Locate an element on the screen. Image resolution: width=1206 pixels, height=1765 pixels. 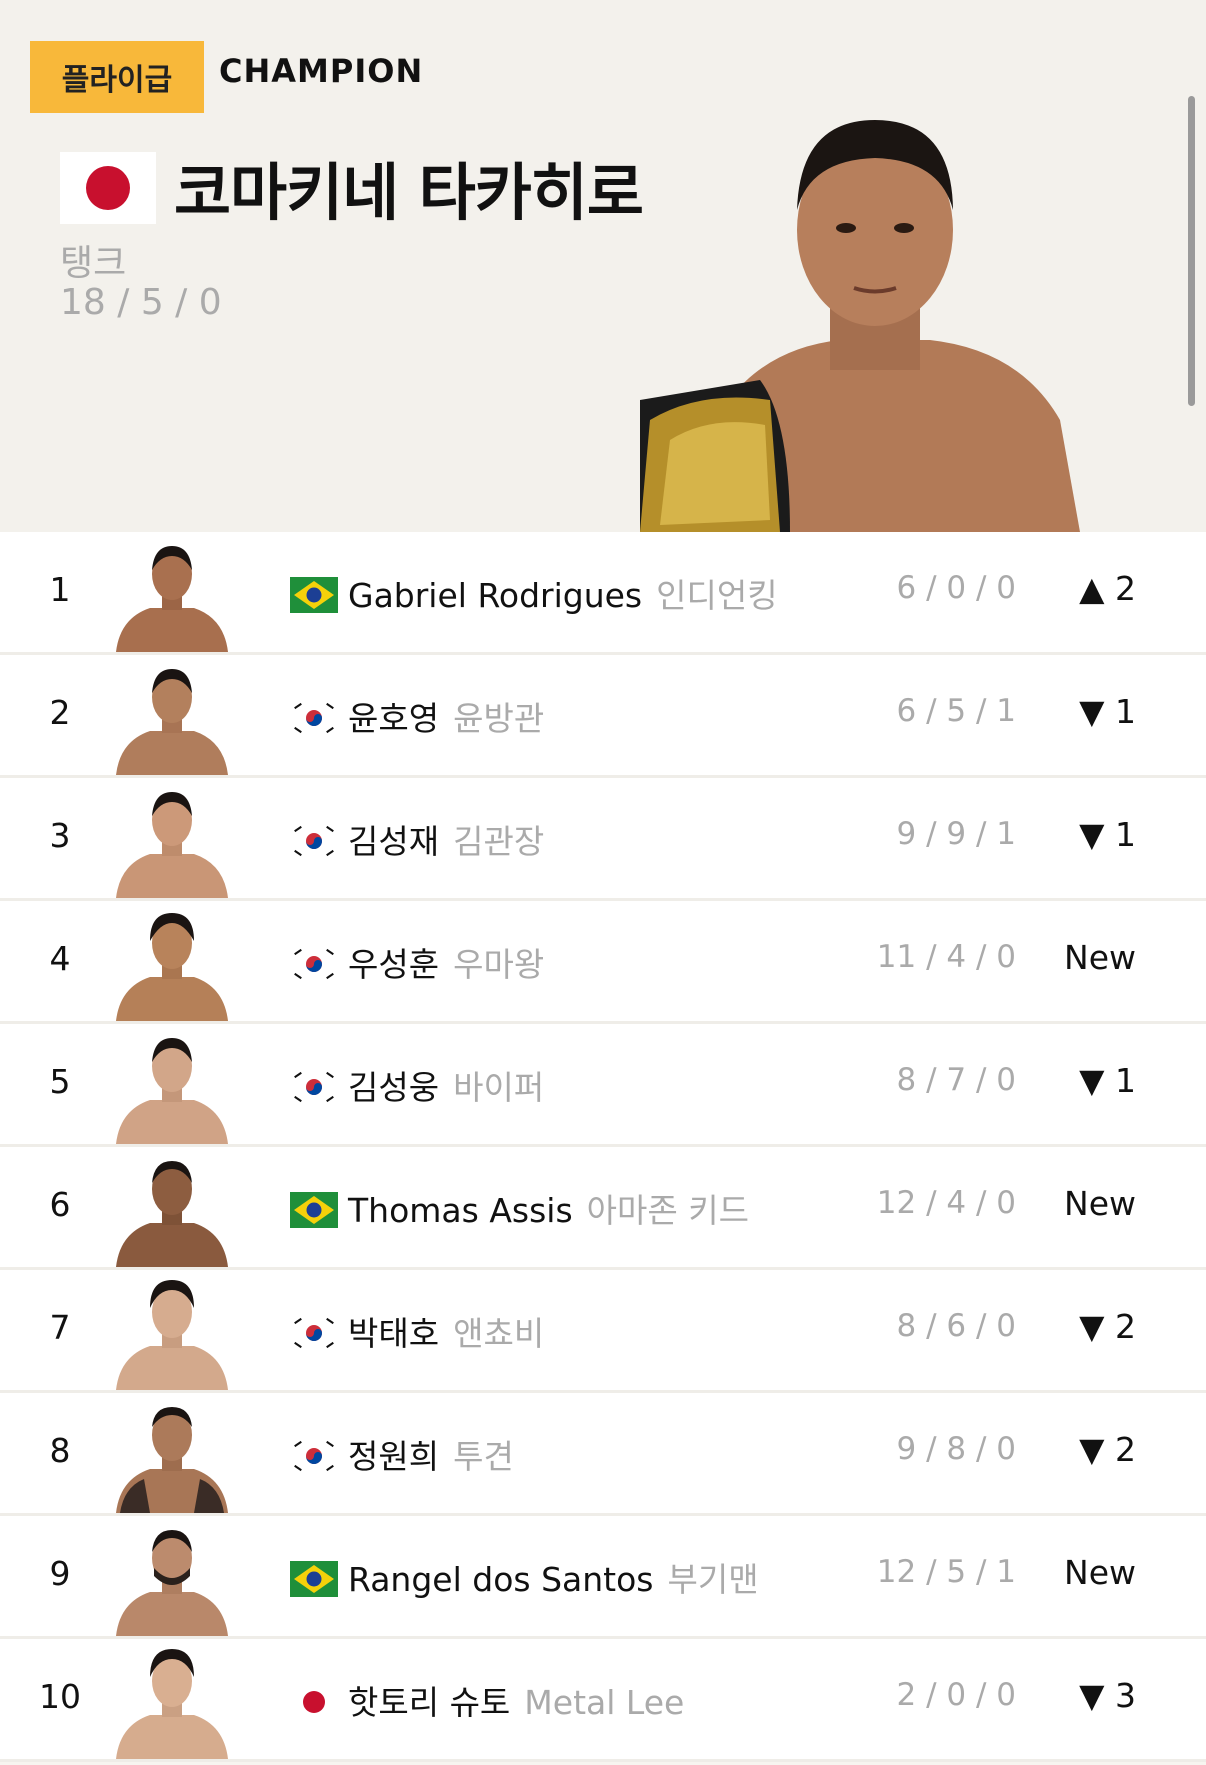
champion-label: CHAMPION is located at coordinates (321, 71).